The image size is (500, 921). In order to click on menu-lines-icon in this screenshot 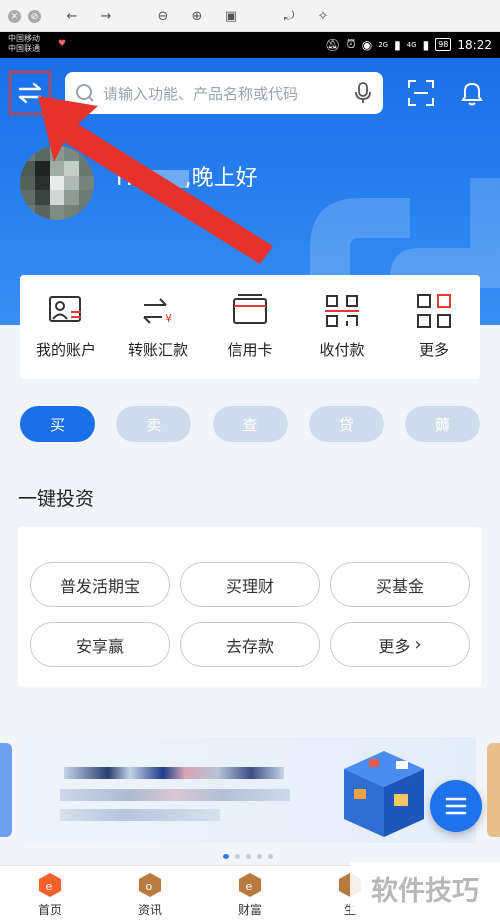, I will do `click(456, 806)`.